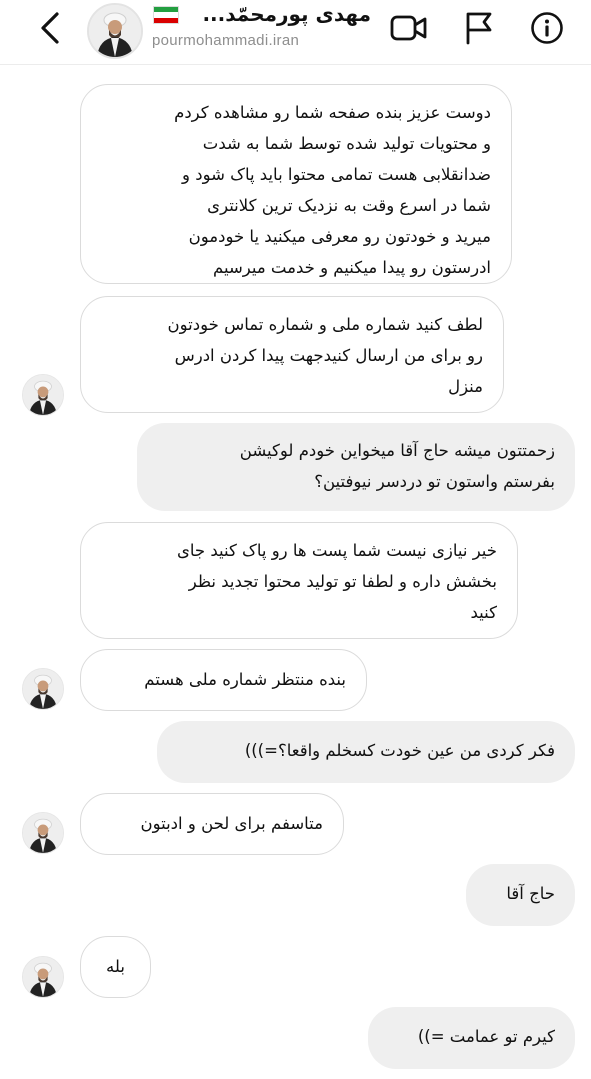 The height and width of the screenshot is (1079, 591). I want to click on message-line: متاسفم برای لحن و ادبتون, so click(231, 823).